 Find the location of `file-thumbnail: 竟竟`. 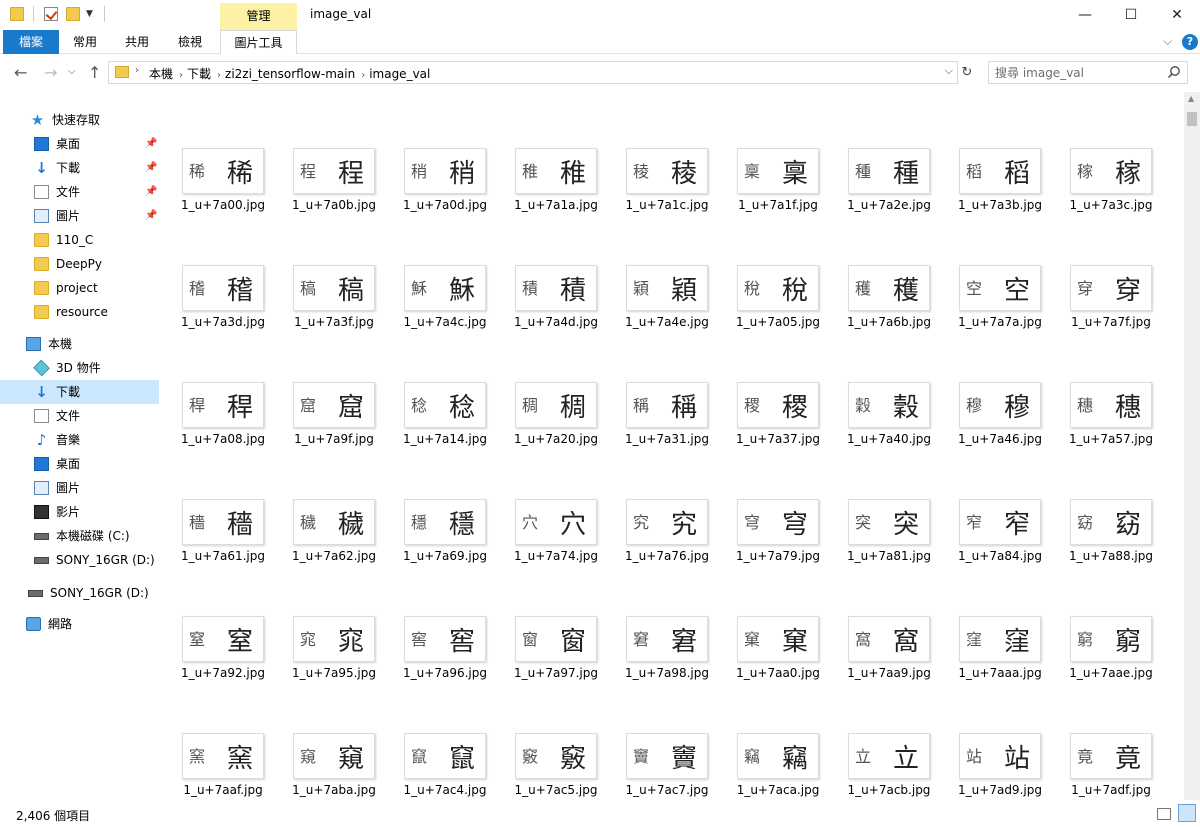

file-thumbnail: 竟竟 is located at coordinates (1111, 756).